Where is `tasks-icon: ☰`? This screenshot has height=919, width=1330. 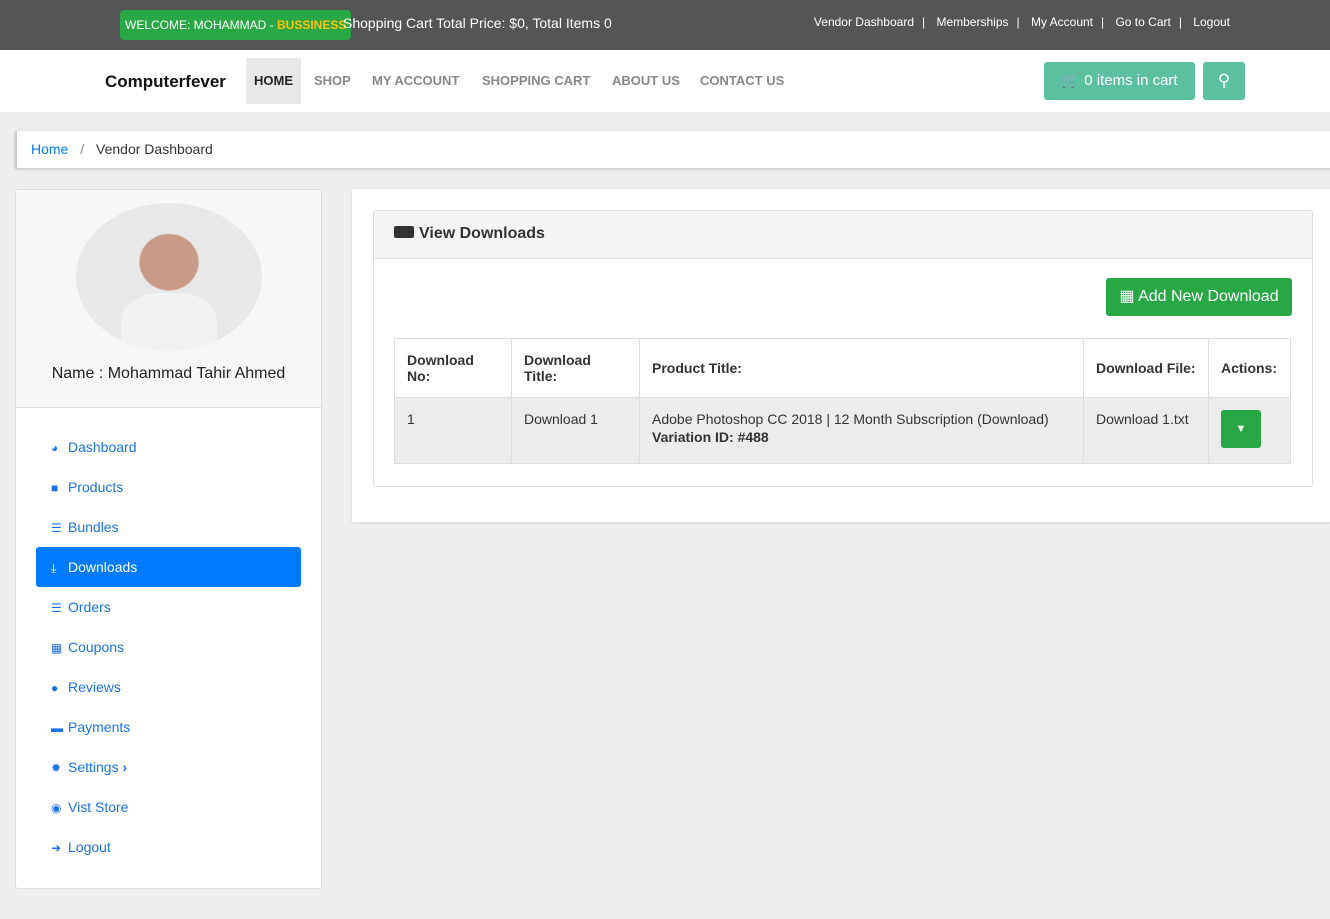 tasks-icon: ☰ is located at coordinates (56, 528).